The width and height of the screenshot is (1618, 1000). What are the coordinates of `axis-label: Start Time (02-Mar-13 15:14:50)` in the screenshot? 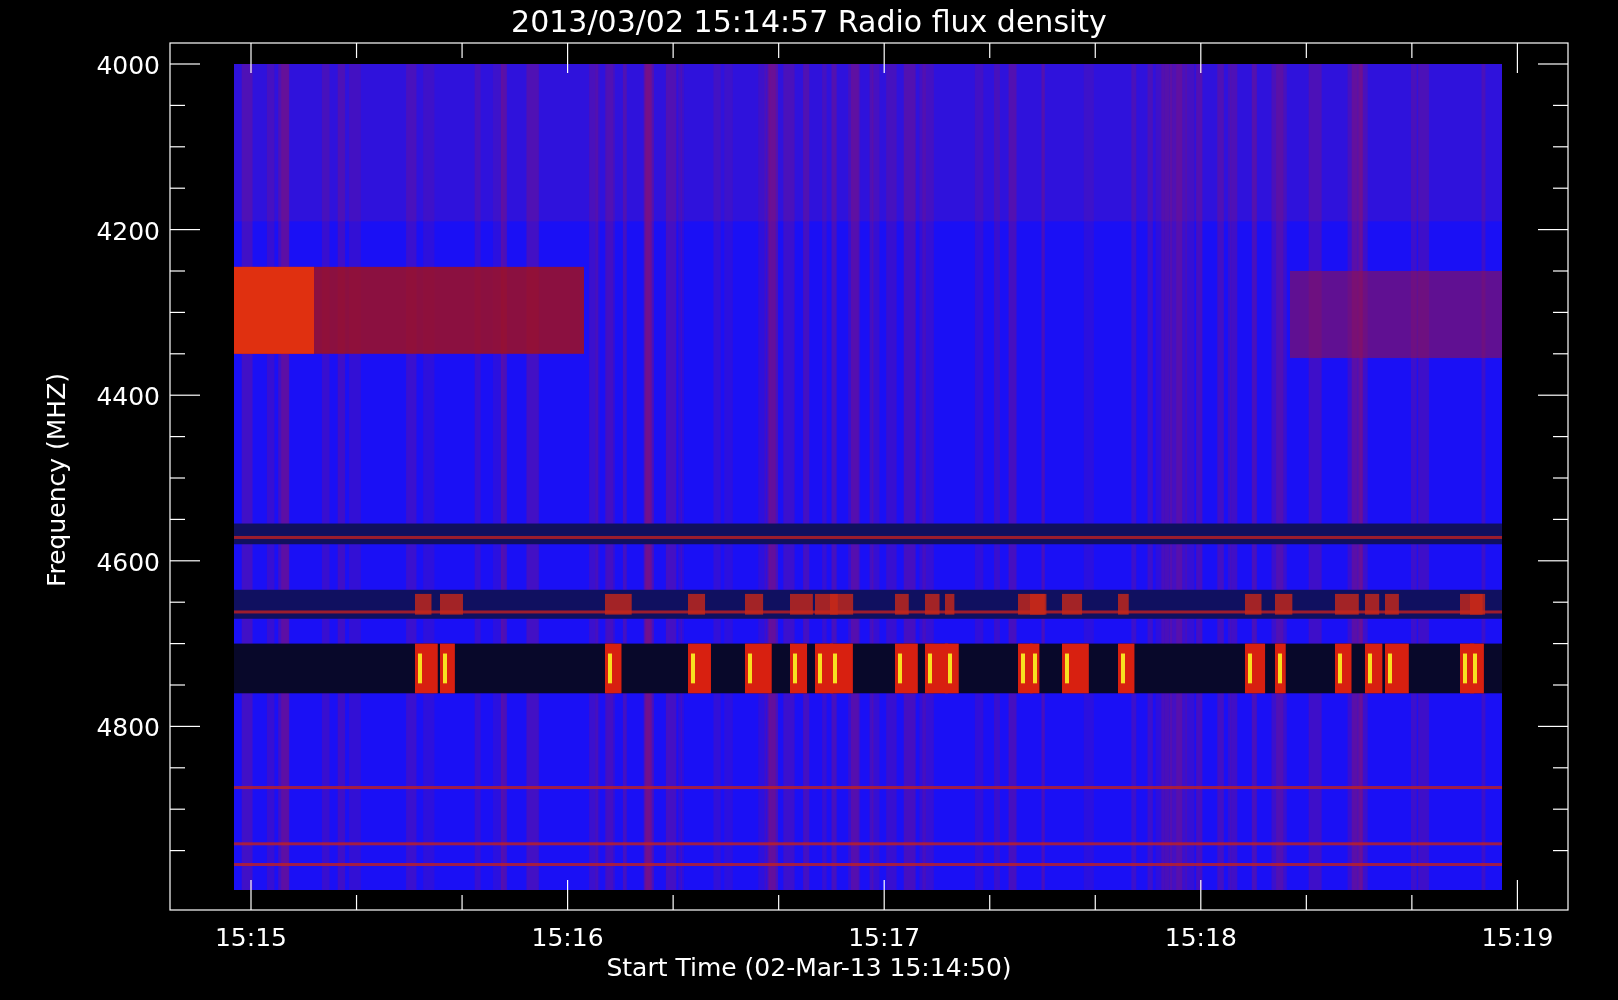 It's located at (809, 967).